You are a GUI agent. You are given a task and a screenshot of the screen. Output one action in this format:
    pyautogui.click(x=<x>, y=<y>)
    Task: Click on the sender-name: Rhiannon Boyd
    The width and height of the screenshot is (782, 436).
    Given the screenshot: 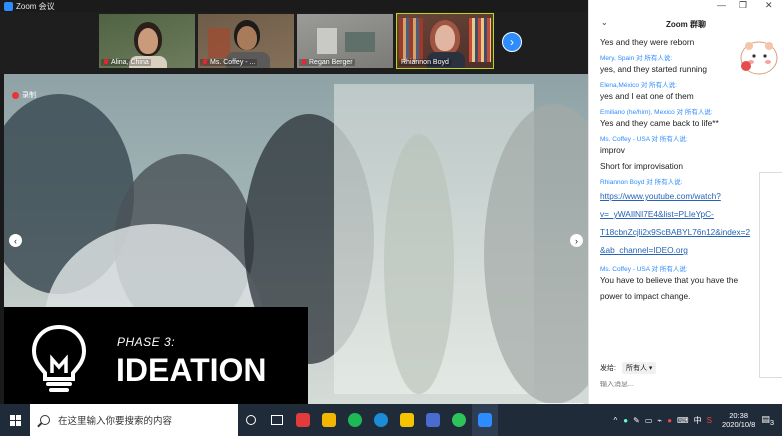 What is the action you would take?
    pyautogui.click(x=622, y=182)
    